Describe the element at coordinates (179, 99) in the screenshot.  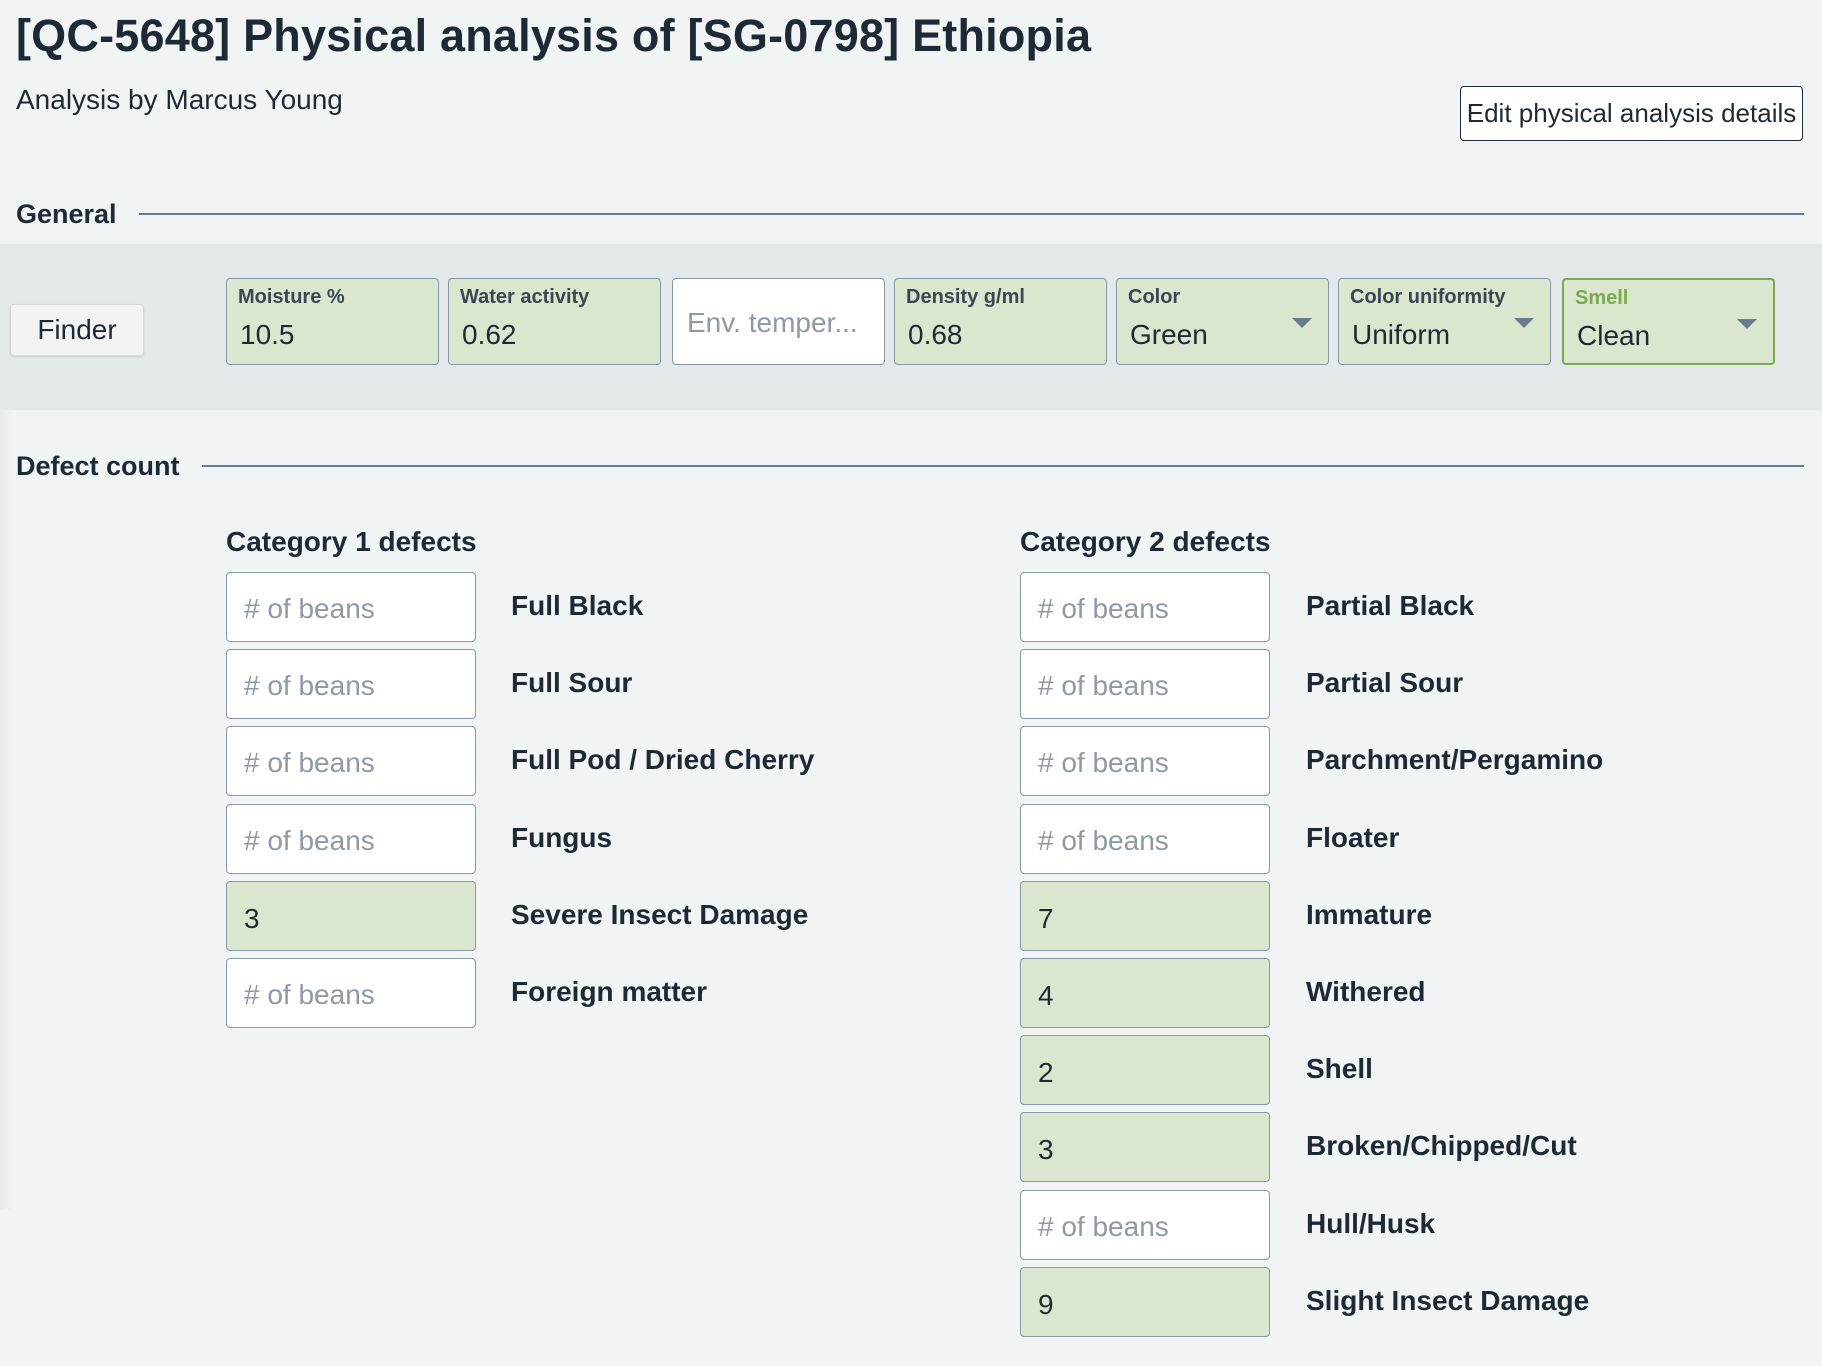
I see `analyst-subtitle: Analysis by Marcus Young` at that location.